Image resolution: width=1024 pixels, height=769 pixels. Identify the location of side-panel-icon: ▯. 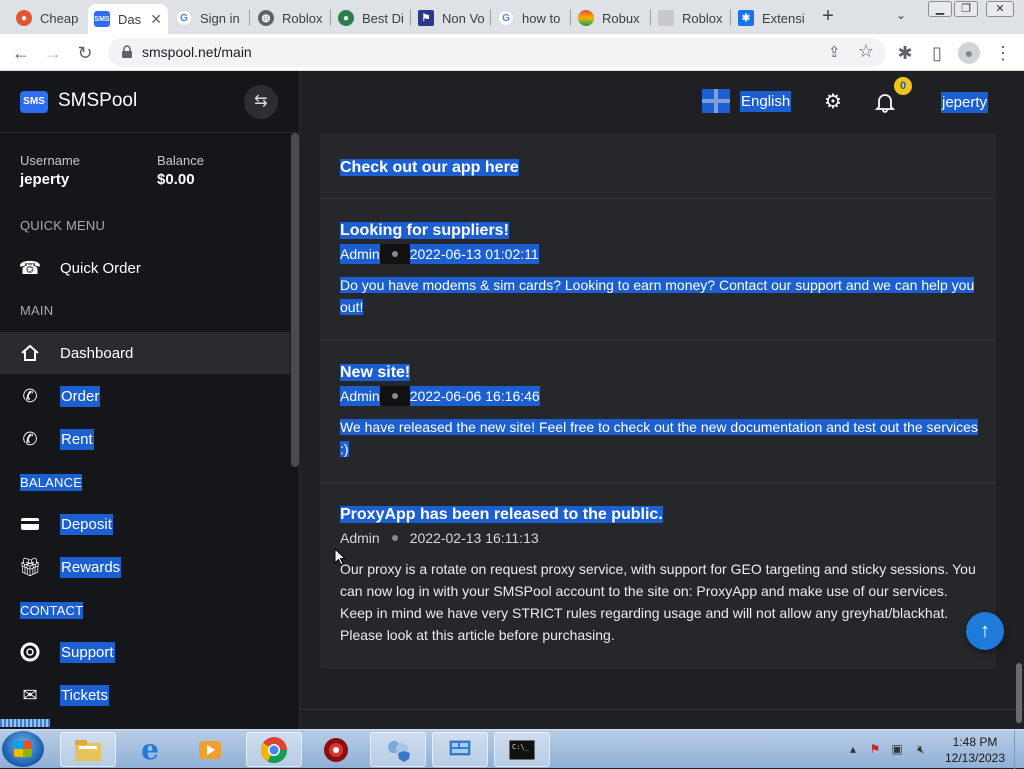
(937, 53).